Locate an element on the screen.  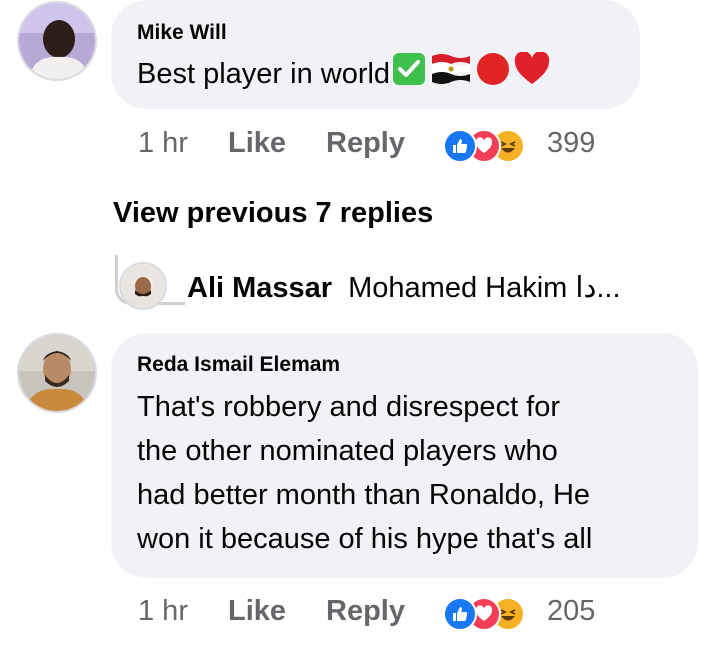
check-mark-button-icon is located at coordinates (409, 75).